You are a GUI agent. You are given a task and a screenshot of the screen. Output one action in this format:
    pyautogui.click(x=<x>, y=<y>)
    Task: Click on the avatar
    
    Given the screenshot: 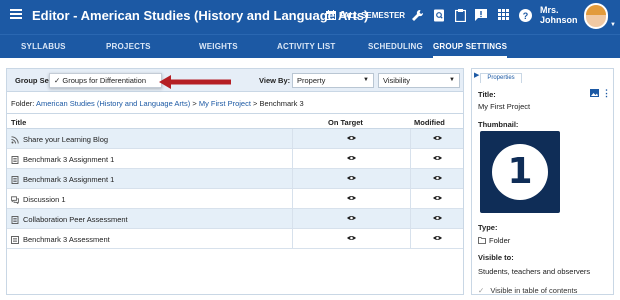 What is the action you would take?
    pyautogui.click(x=596, y=16)
    